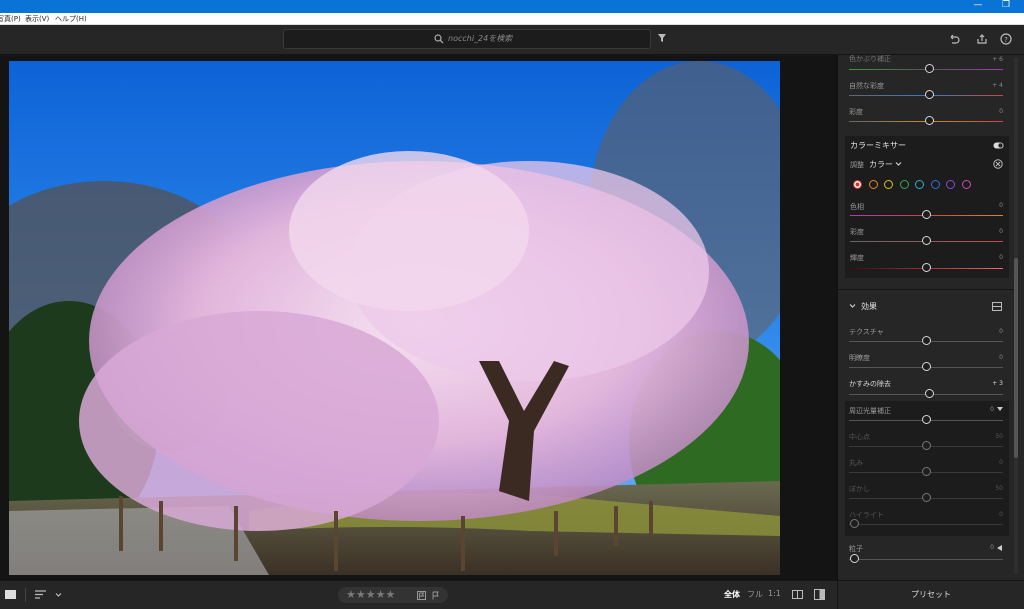 The image size is (1024, 609). Describe the element at coordinates (997, 85) in the screenshot. I see `slider-value: + 4` at that location.